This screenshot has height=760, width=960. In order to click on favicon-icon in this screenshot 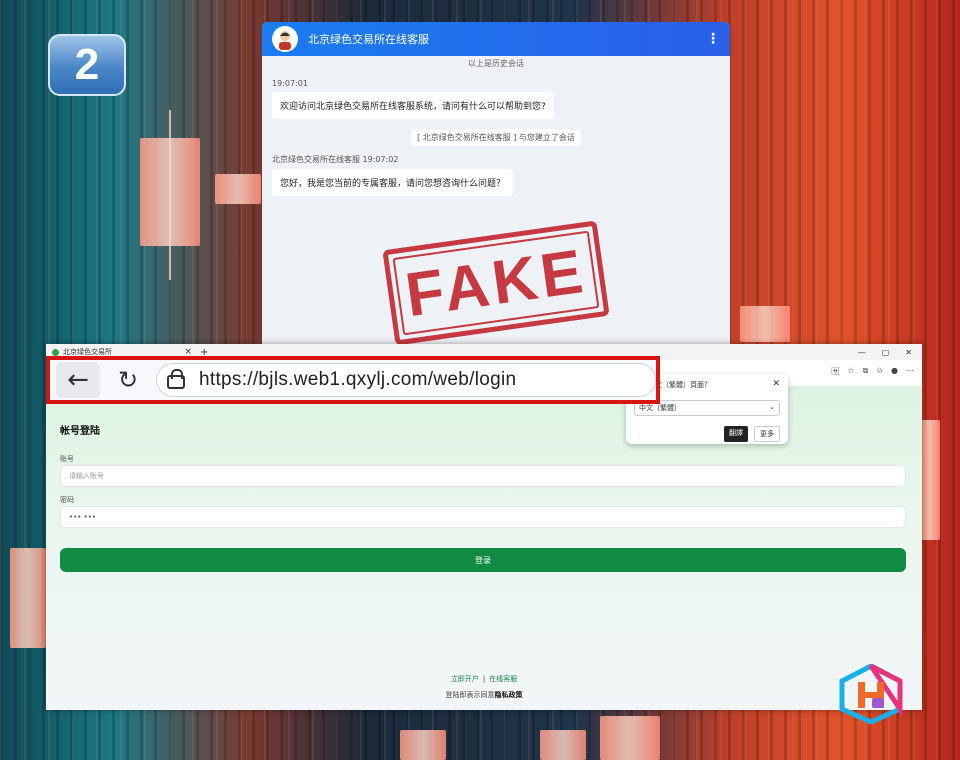, I will do `click(55, 352)`.